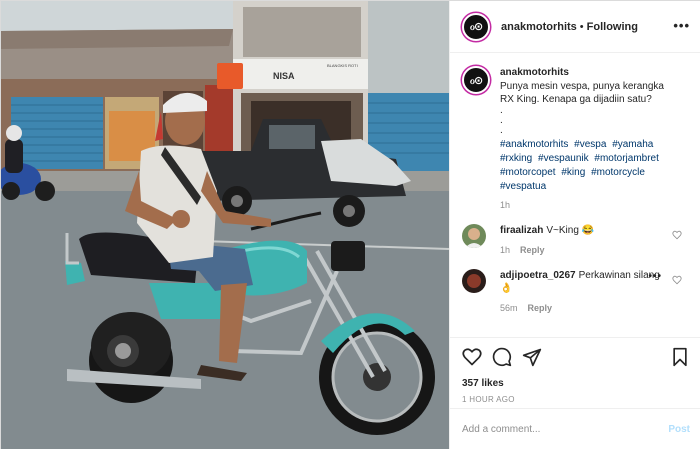  I want to click on hashtag-link: #motorcycle, so click(618, 172).